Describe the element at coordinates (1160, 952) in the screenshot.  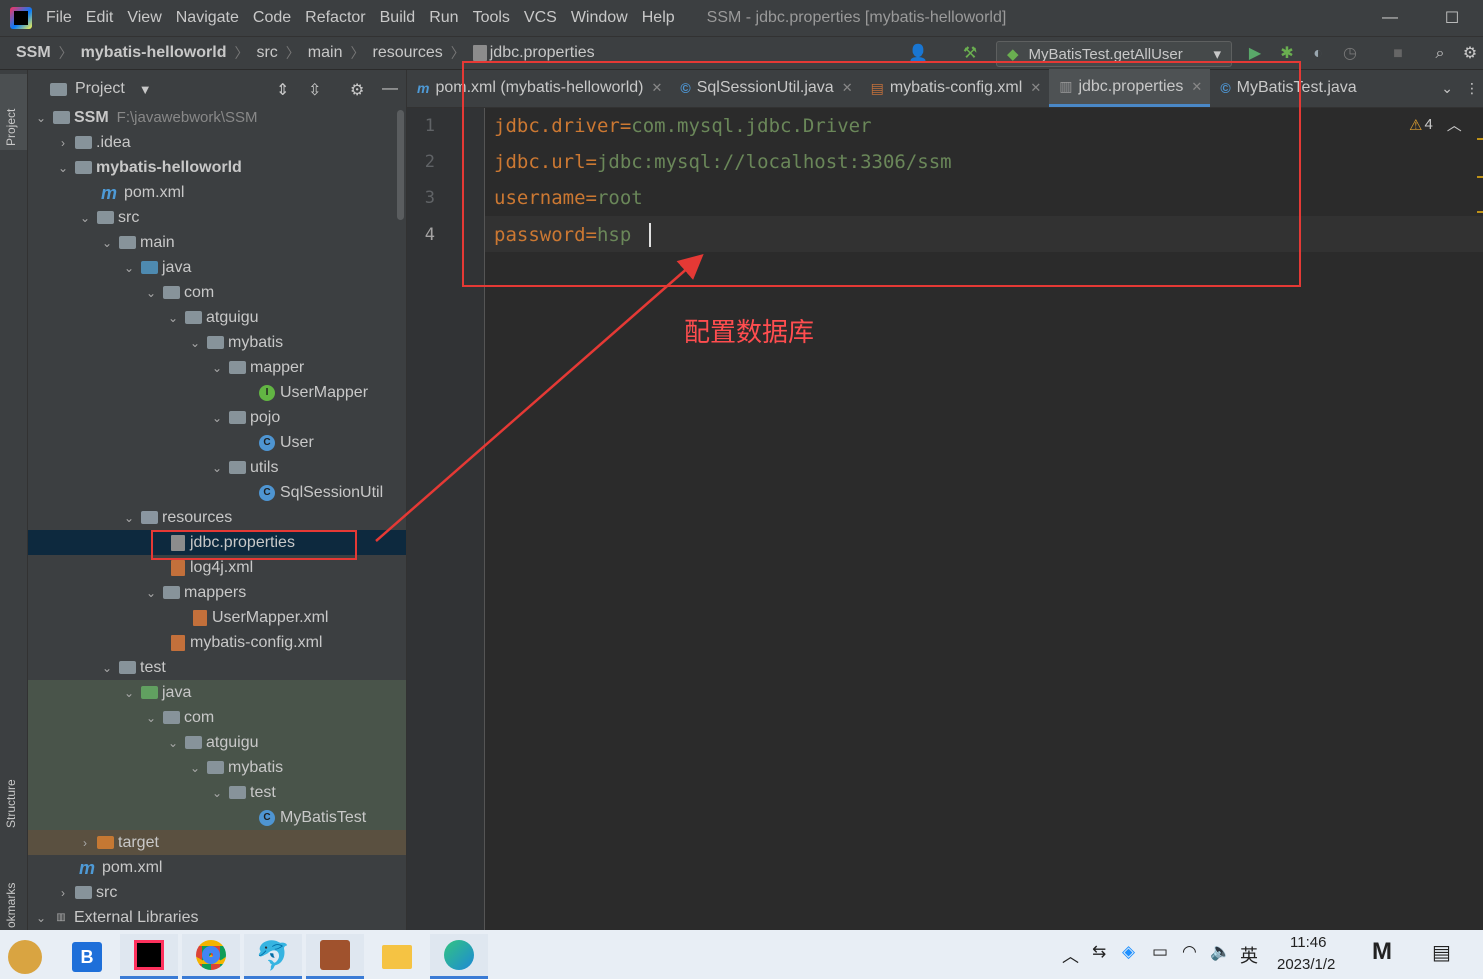
I see `battery-icon: ▭` at that location.